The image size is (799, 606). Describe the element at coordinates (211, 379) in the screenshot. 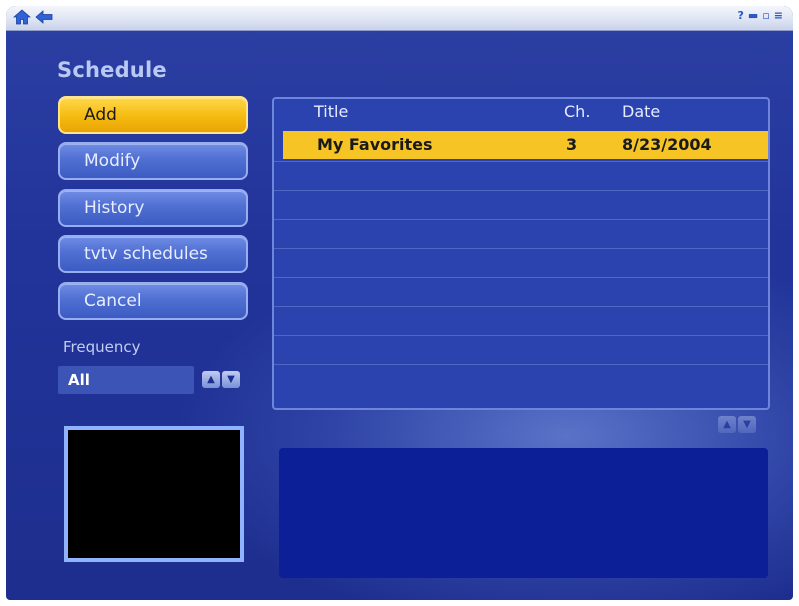

I see `frequency-up-icon: ▲` at that location.